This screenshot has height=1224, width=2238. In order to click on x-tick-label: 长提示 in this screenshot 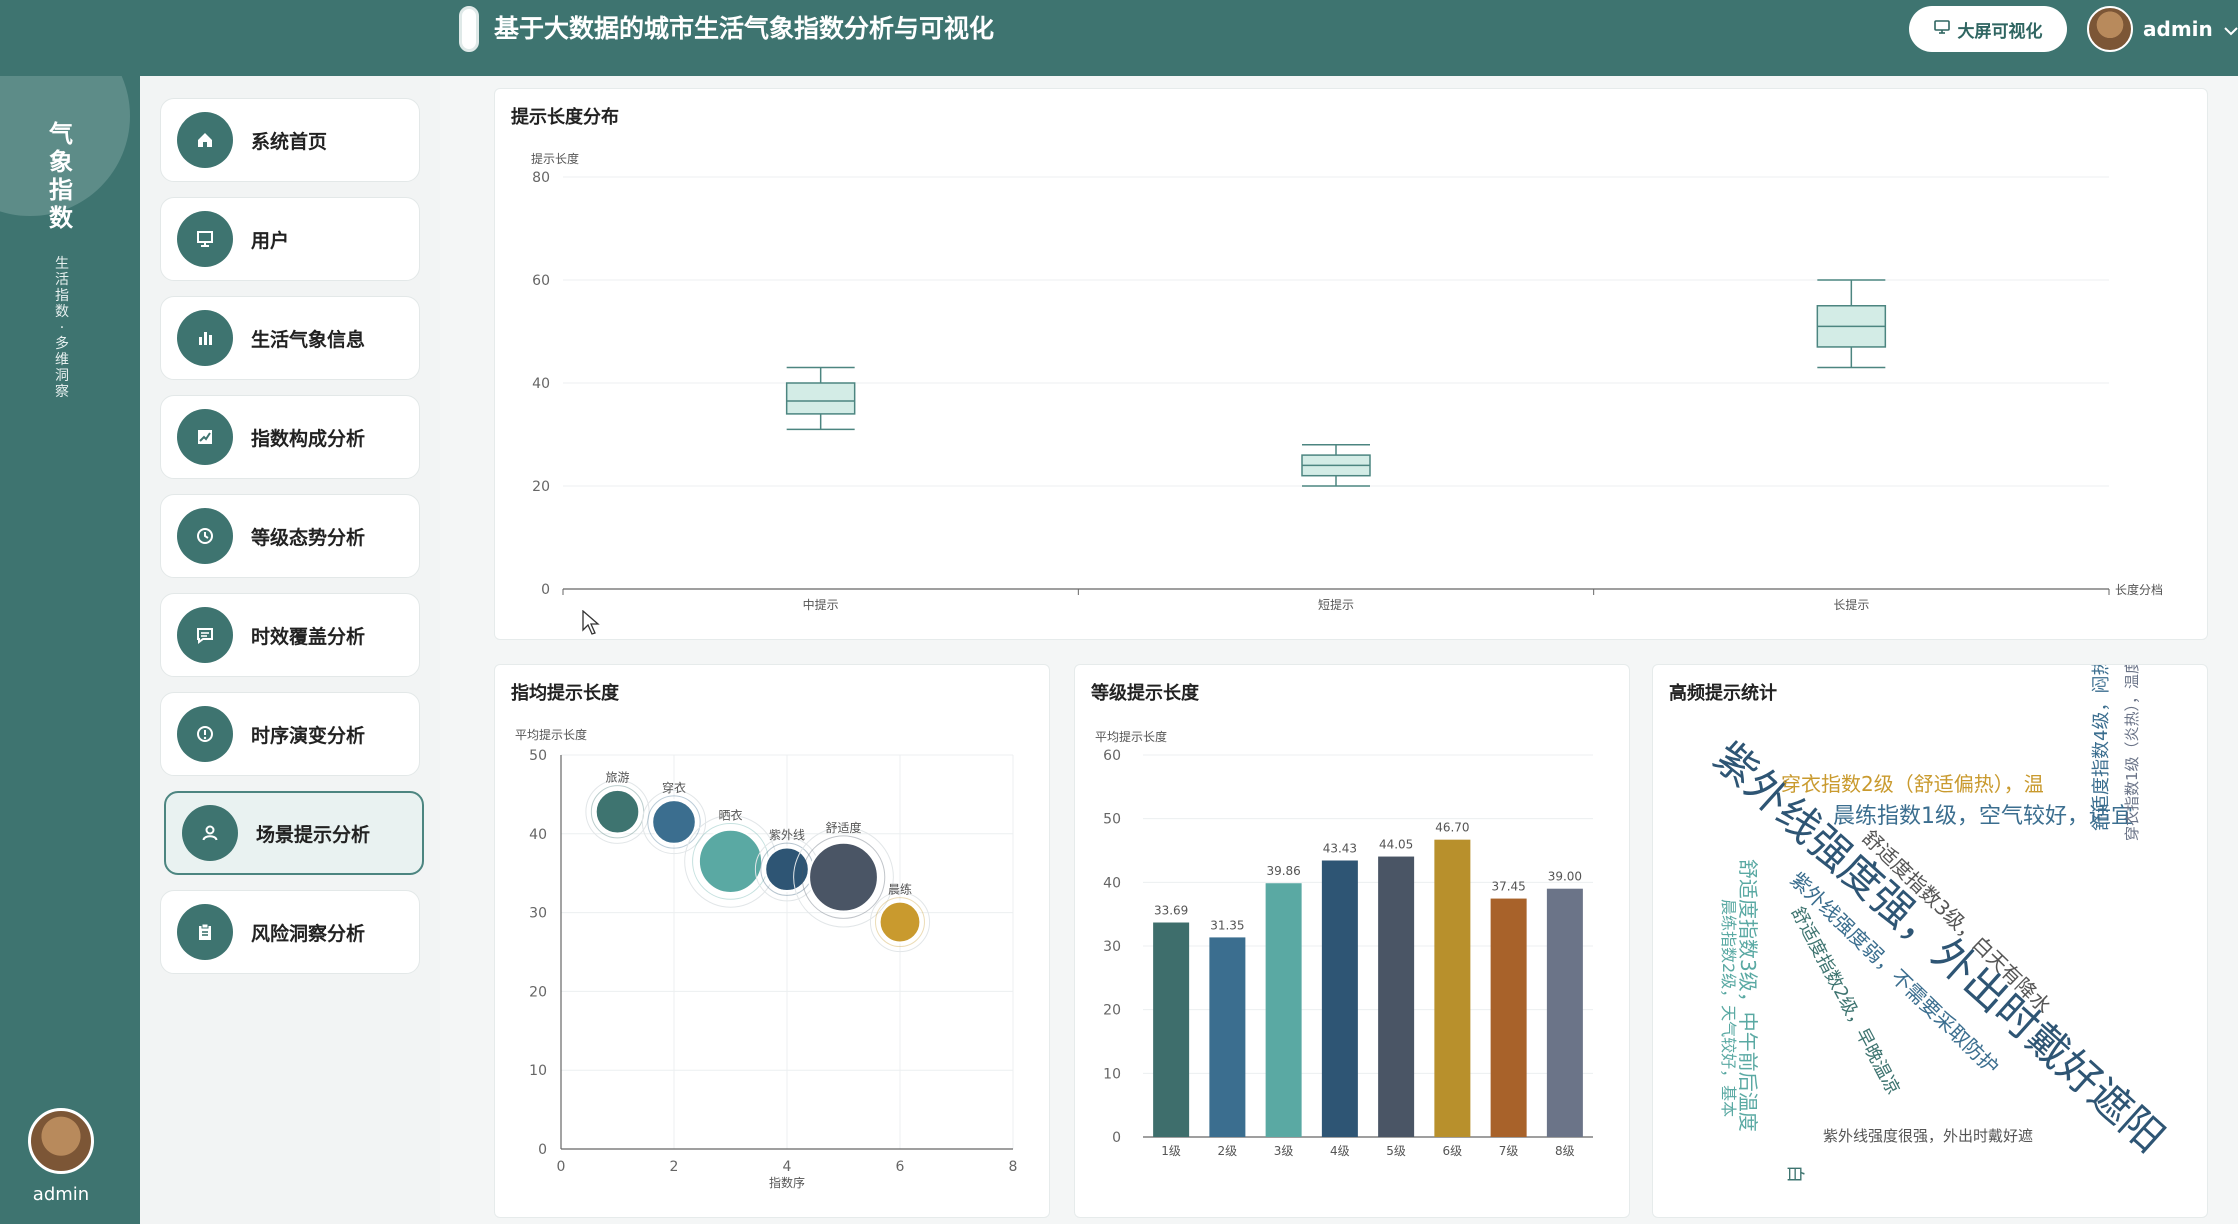, I will do `click(1851, 604)`.